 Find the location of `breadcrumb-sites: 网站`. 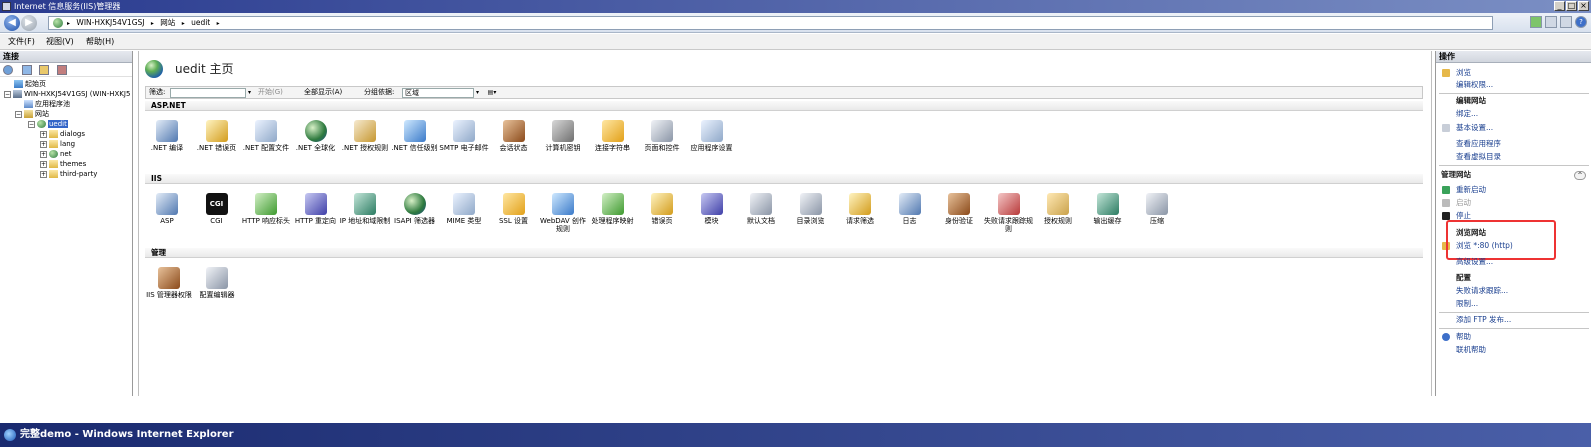

breadcrumb-sites: 网站 is located at coordinates (167, 23).